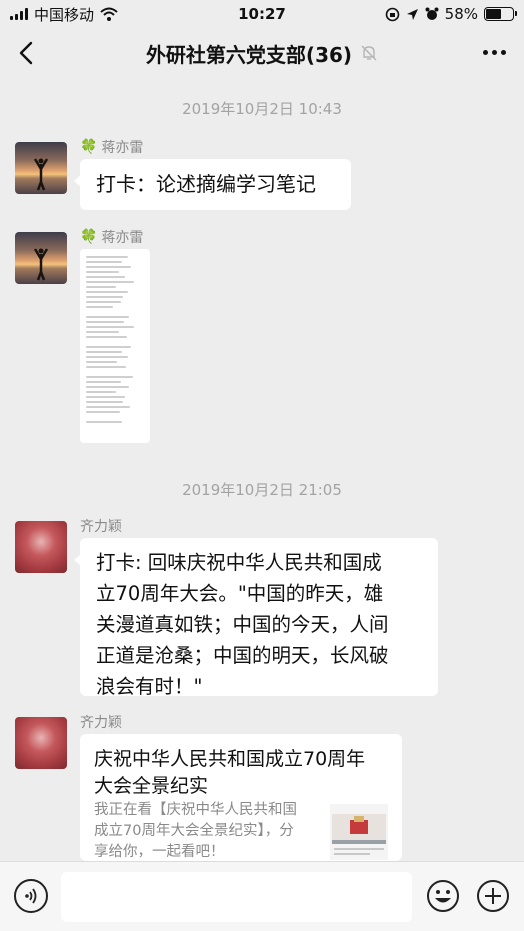 Image resolution: width=524 pixels, height=931 pixels. I want to click on message-bubble: 打卡：论述摘编学习笔记, so click(212, 184).